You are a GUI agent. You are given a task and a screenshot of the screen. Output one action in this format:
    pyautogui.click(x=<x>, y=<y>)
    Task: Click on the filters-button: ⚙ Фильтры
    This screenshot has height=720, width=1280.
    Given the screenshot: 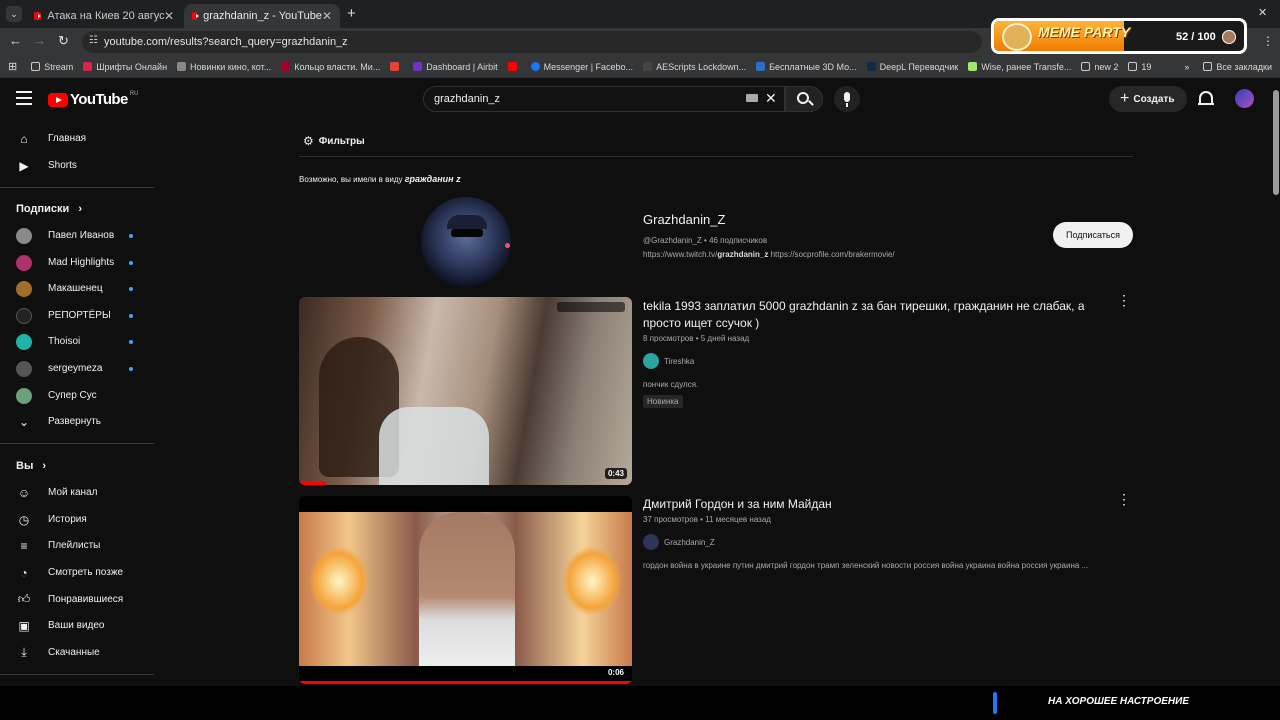 What is the action you would take?
    pyautogui.click(x=334, y=141)
    